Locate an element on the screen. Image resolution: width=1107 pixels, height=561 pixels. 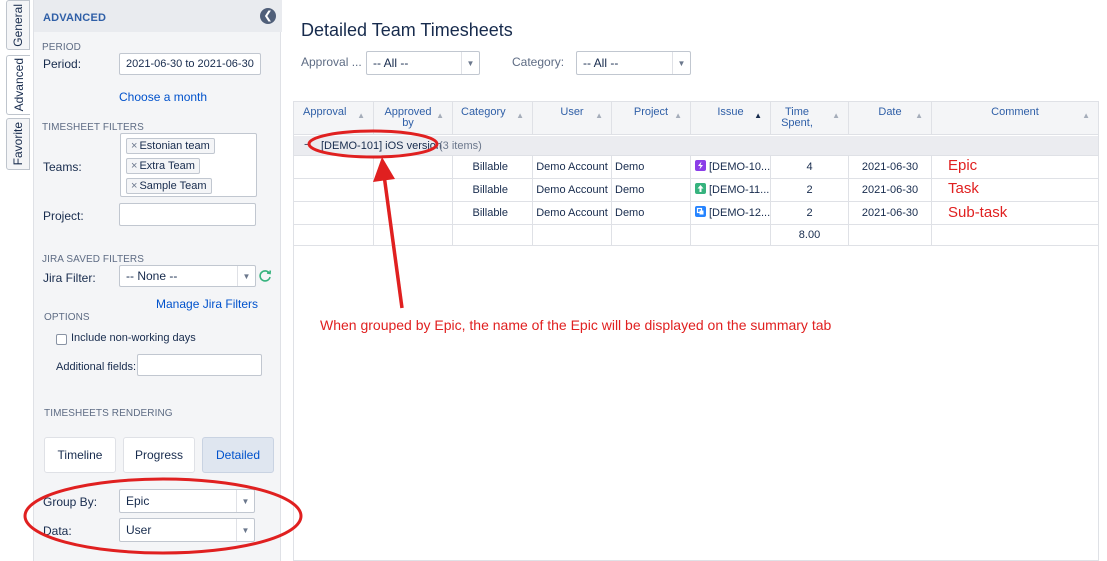
sidebar-title: ADVANCED is located at coordinates (75, 18).